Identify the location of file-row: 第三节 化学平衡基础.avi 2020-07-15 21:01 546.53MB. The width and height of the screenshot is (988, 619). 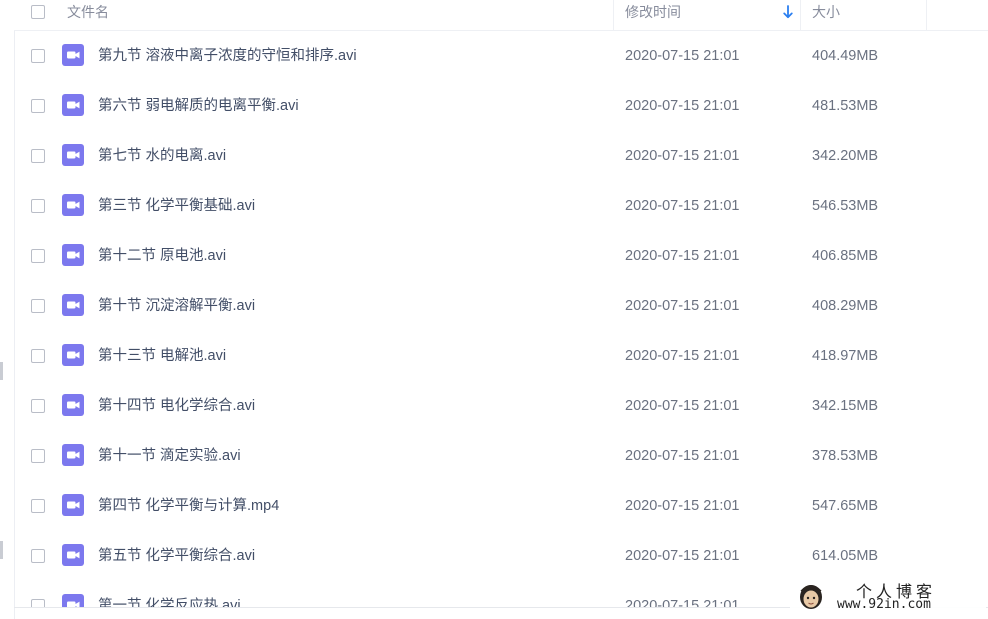
(501, 206).